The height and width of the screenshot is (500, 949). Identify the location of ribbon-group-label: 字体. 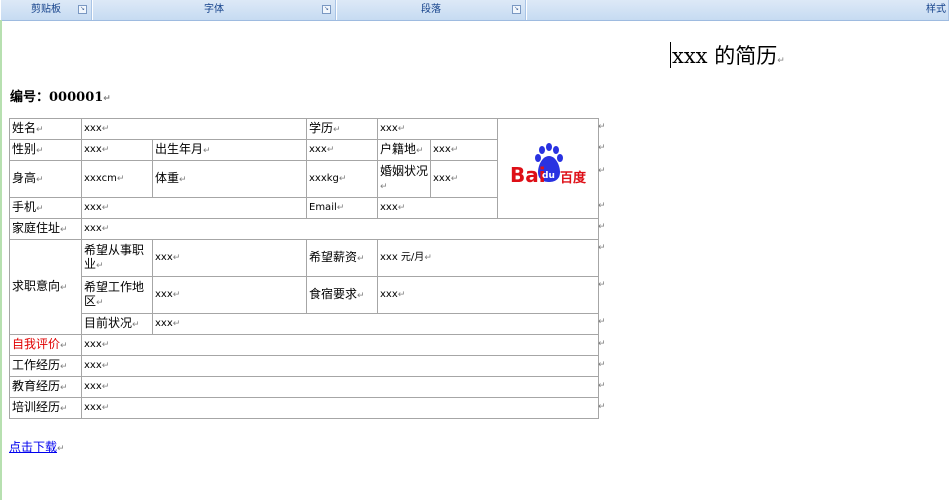
(214, 9).